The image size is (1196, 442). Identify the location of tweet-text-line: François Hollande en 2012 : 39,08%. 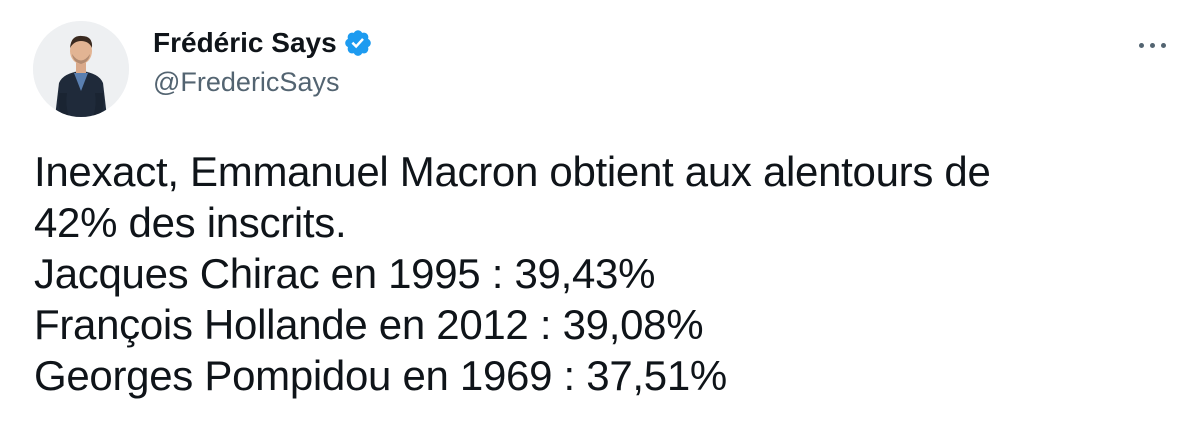
(369, 324).